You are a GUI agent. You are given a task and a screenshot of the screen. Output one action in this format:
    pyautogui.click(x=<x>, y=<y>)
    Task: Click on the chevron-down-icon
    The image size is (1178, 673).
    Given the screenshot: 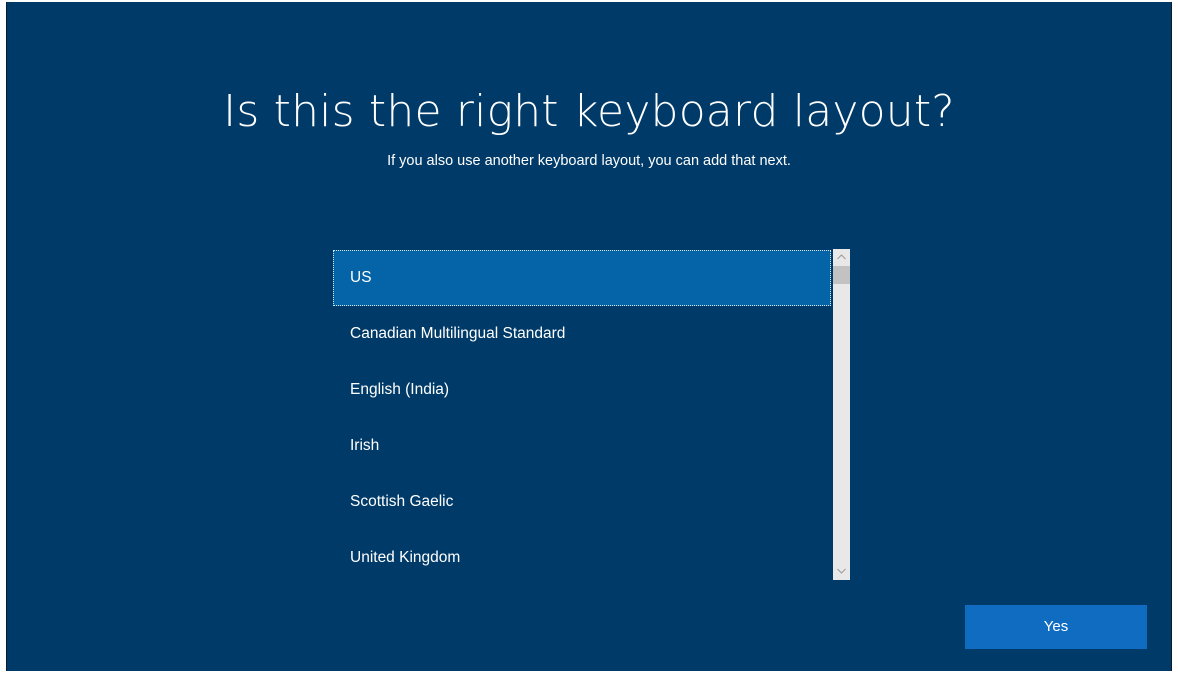 What is the action you would take?
    pyautogui.click(x=841, y=571)
    